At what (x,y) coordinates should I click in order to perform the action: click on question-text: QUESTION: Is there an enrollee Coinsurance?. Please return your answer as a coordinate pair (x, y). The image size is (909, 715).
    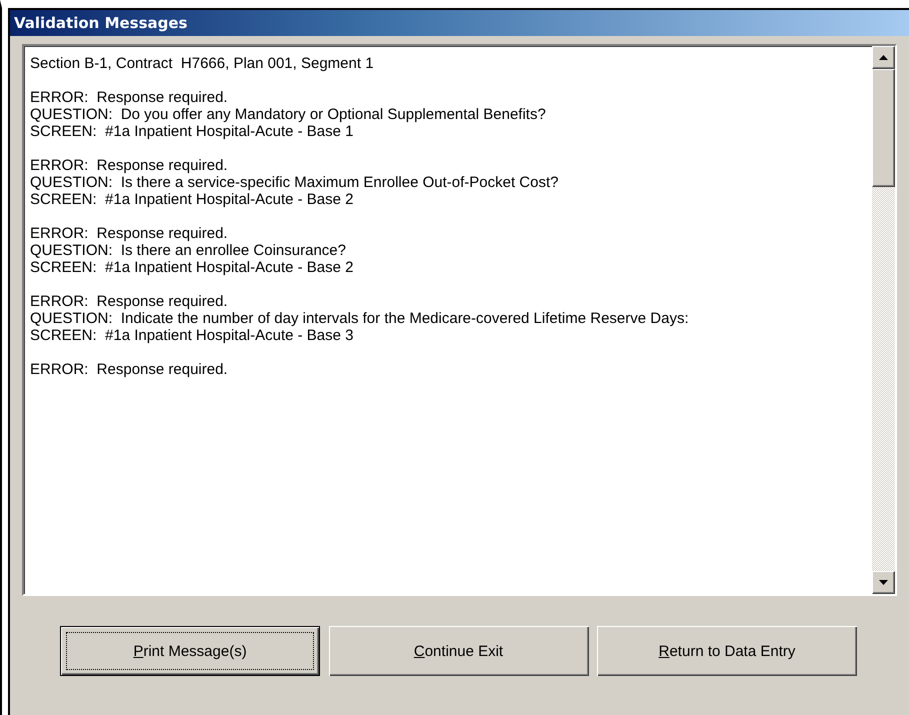
    Looking at the image, I should click on (188, 250).